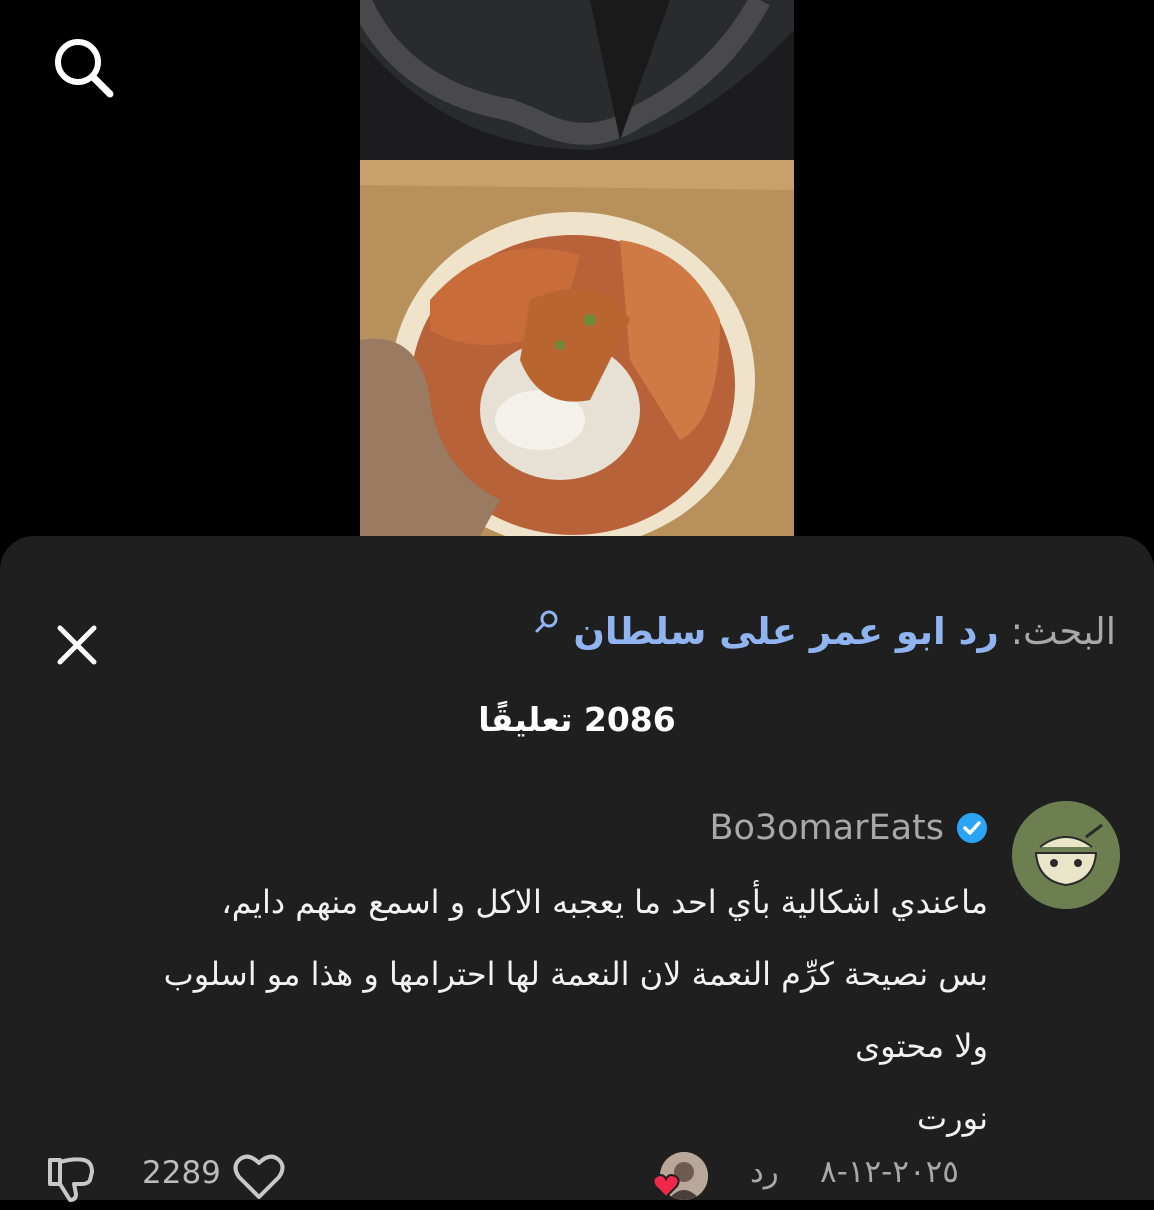  I want to click on thumbs-down-icon, so click(71, 1179).